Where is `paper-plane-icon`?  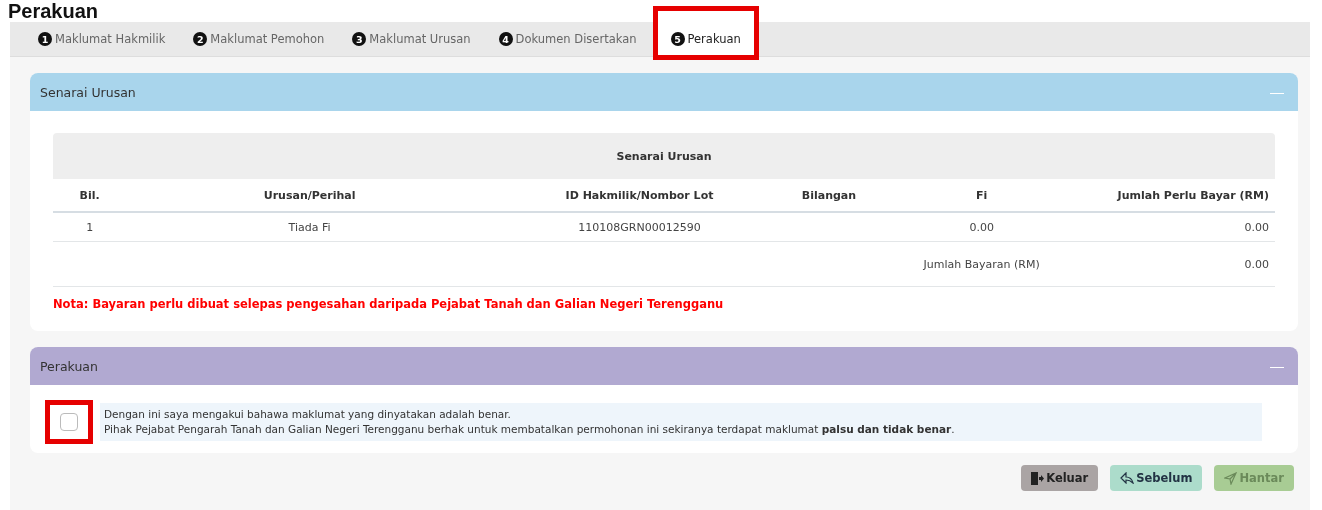 paper-plane-icon is located at coordinates (1231, 478).